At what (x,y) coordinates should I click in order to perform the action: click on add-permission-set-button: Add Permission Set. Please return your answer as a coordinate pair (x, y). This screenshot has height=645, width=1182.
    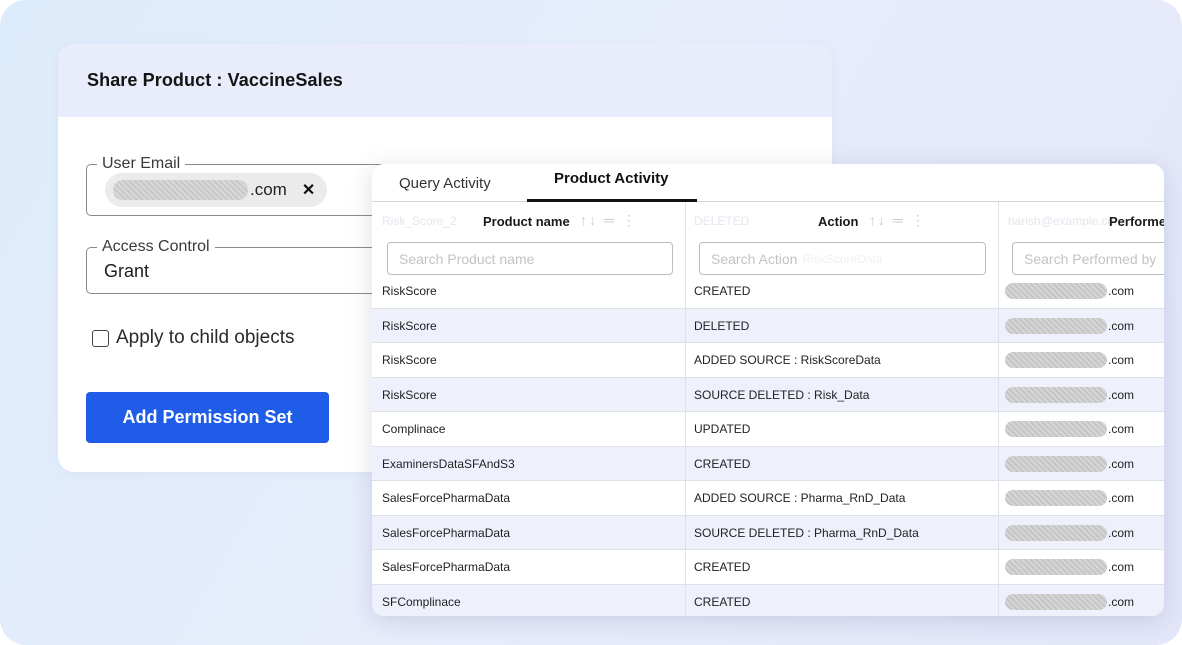
    Looking at the image, I should click on (207, 417).